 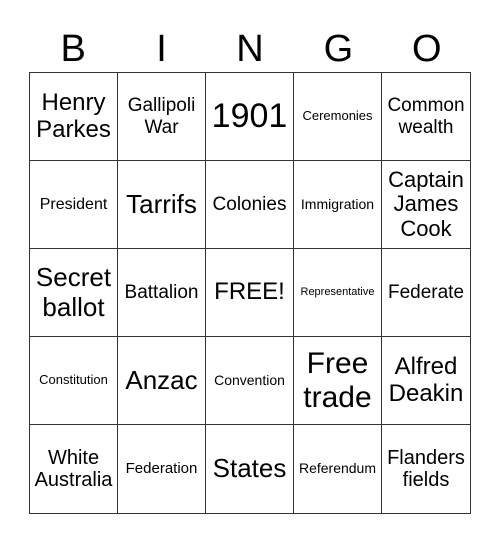 What do you see at coordinates (74, 293) in the screenshot?
I see `bingo-cell: Secret ballot` at bounding box center [74, 293].